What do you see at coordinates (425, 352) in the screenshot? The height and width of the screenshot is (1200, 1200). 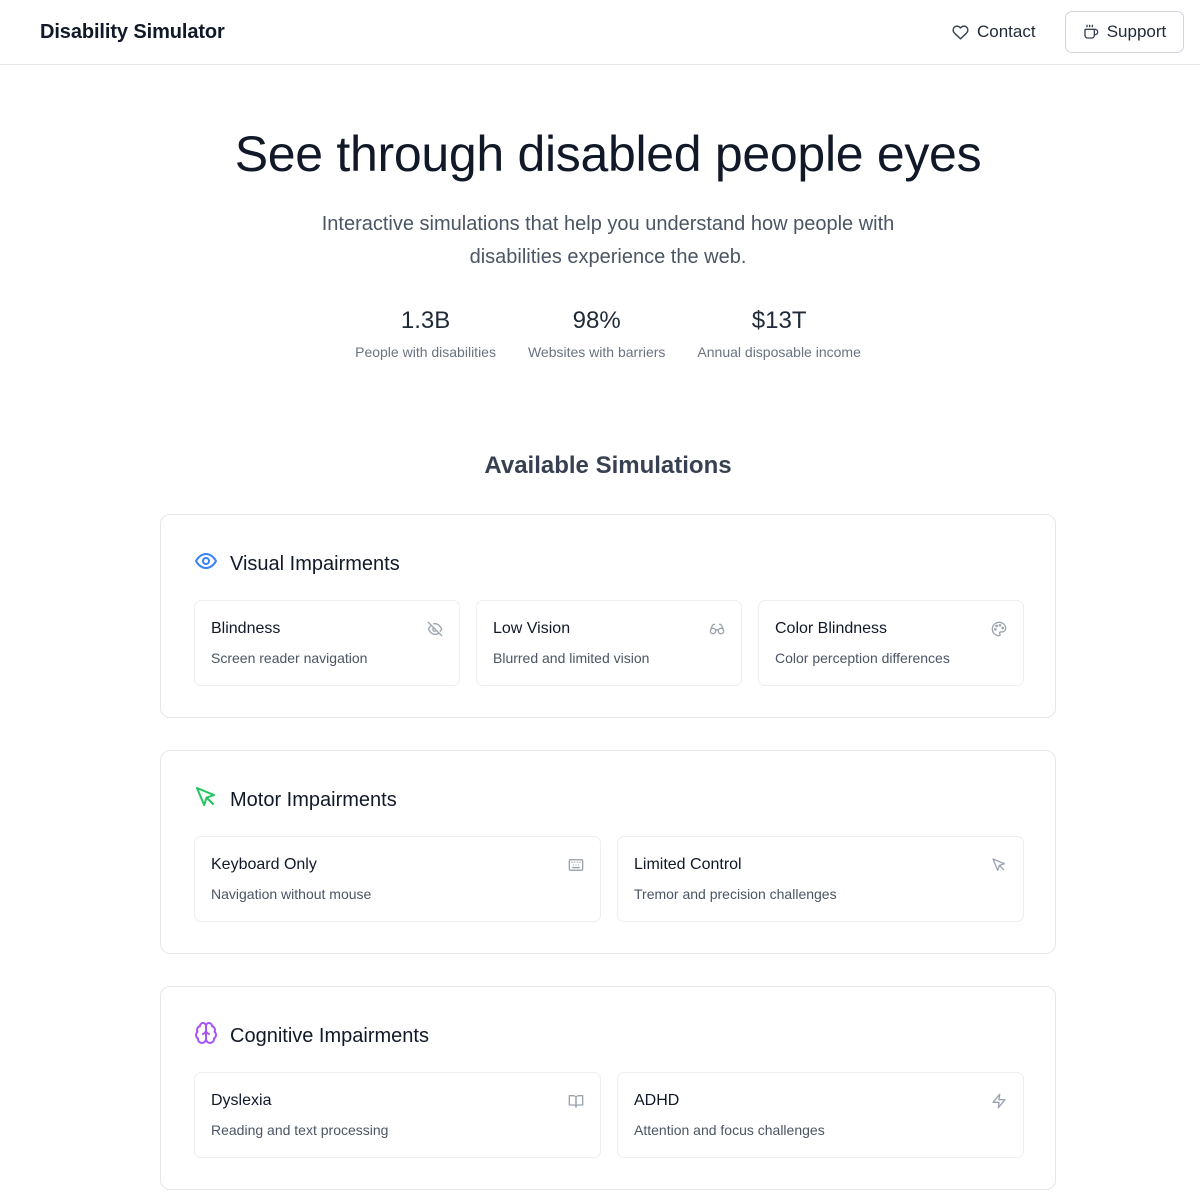 I see `stat-label: People with disabilities` at bounding box center [425, 352].